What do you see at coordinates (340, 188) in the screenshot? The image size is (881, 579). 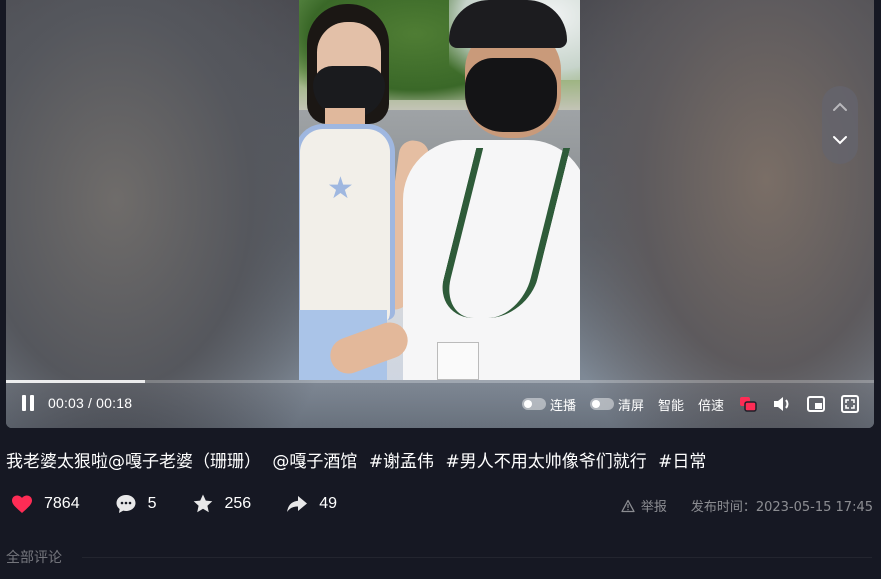 I see `star-graphic: ★` at bounding box center [340, 188].